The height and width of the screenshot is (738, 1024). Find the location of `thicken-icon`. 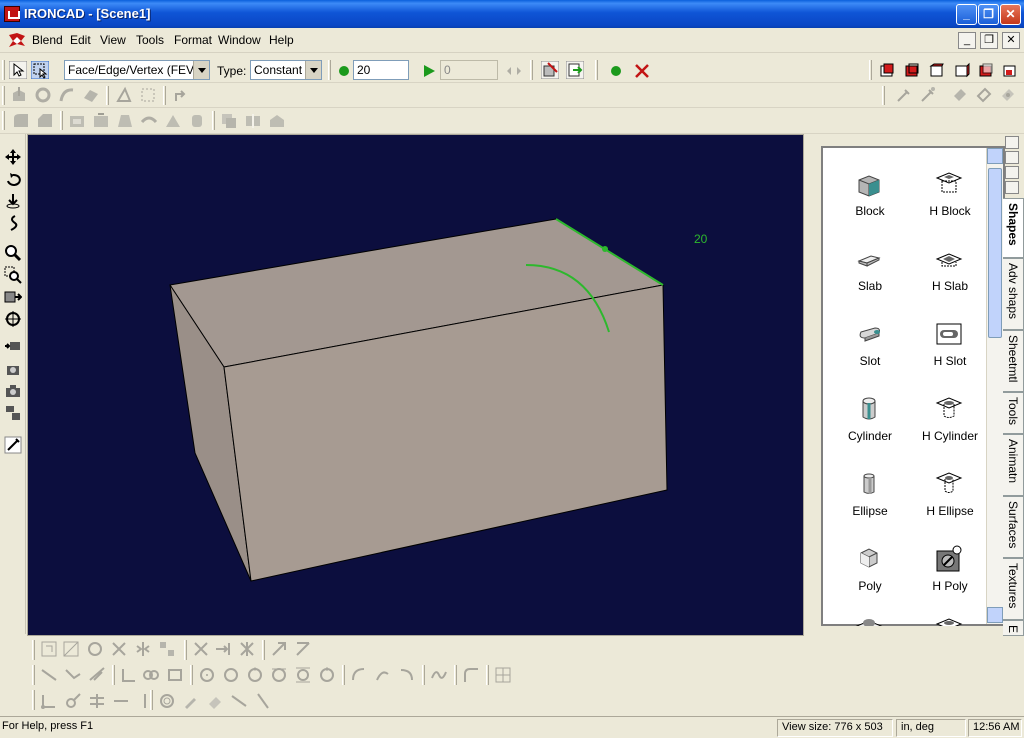

thicken-icon is located at coordinates (197, 121).